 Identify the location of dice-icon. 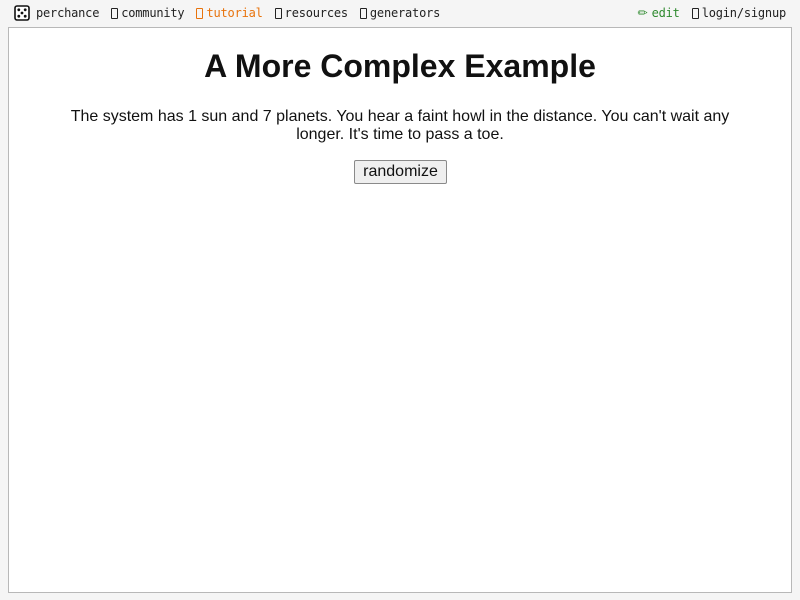
(22, 13).